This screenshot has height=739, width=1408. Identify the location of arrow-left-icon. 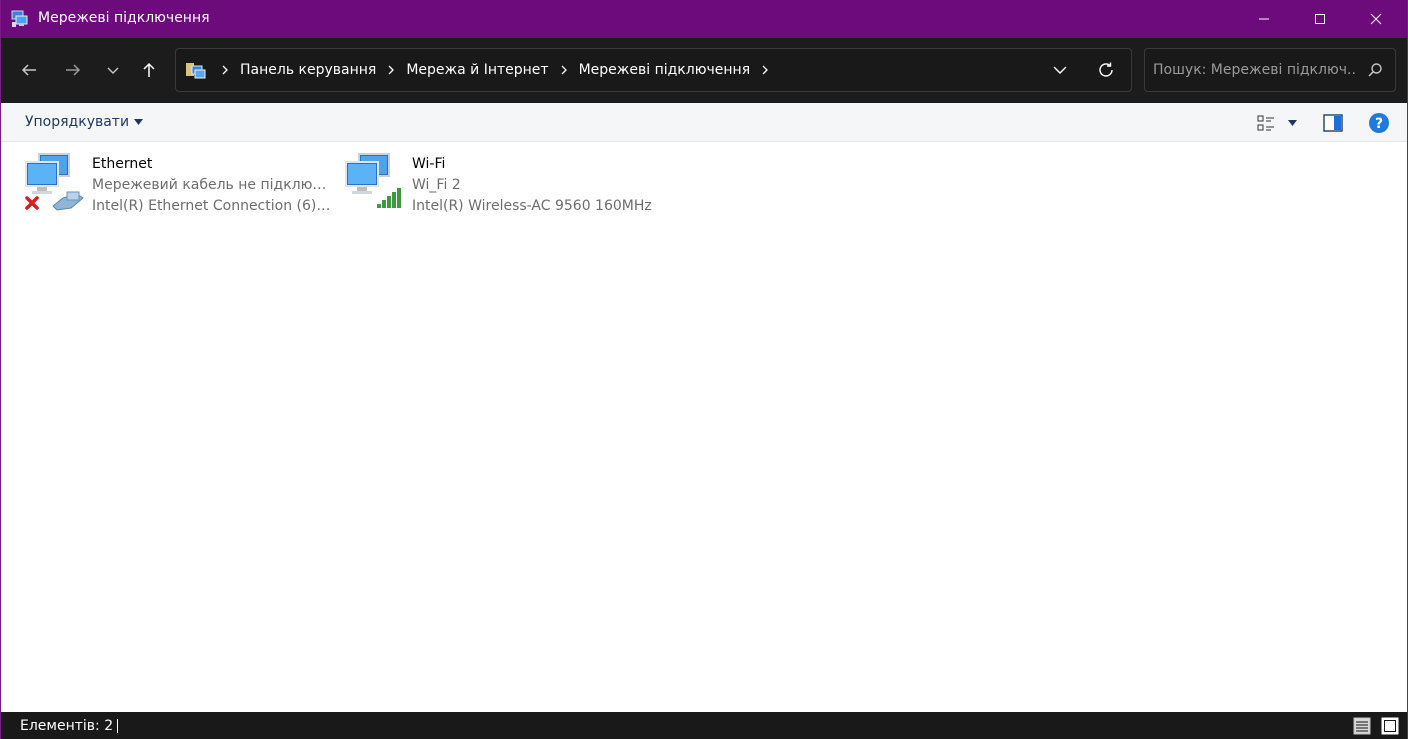
(28, 70).